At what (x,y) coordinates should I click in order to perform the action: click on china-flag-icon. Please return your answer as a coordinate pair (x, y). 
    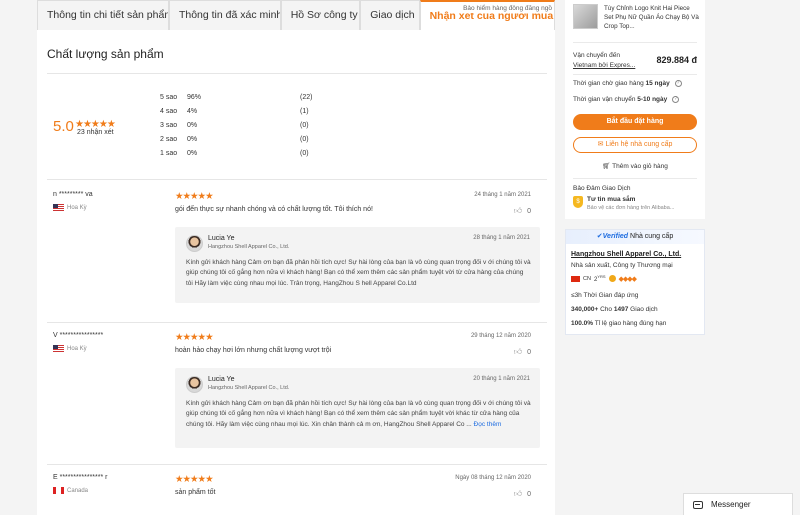
    Looking at the image, I should click on (575, 278).